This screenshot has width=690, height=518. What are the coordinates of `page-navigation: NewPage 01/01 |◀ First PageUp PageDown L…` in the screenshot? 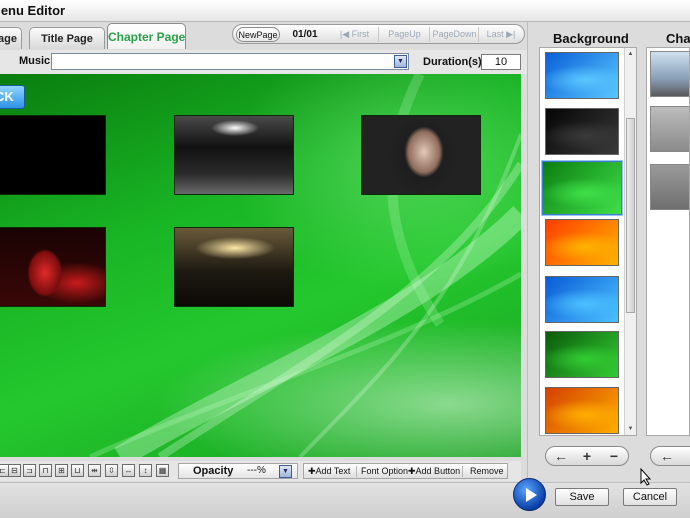 It's located at (378, 34).